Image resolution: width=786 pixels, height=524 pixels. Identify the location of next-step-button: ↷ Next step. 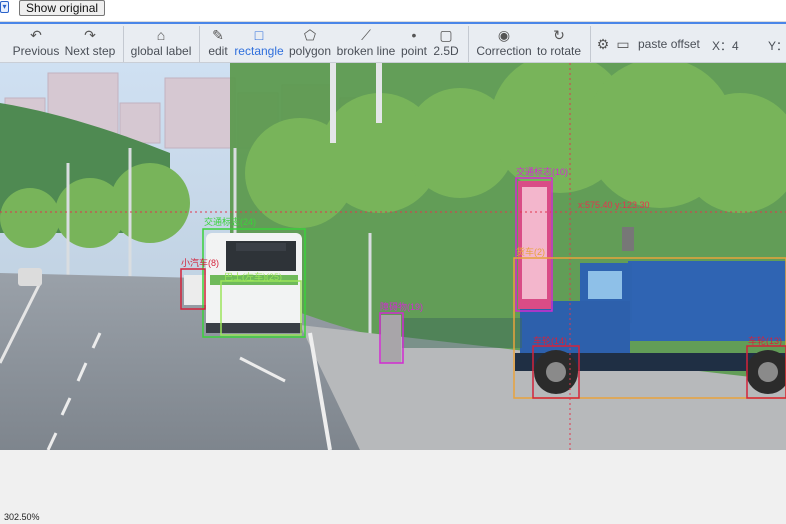
(90, 44).